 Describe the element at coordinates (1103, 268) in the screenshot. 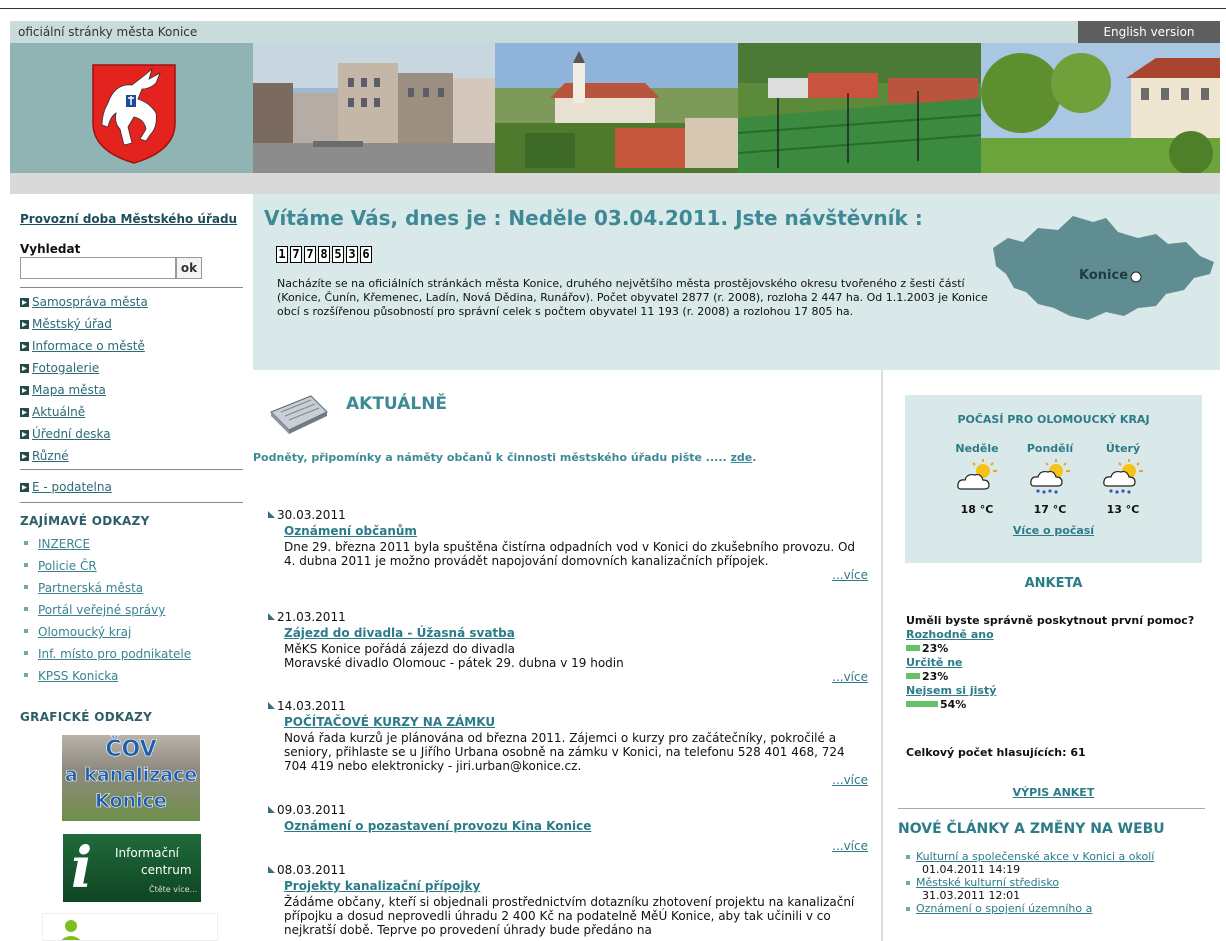

I see `czech-map: Konice` at that location.